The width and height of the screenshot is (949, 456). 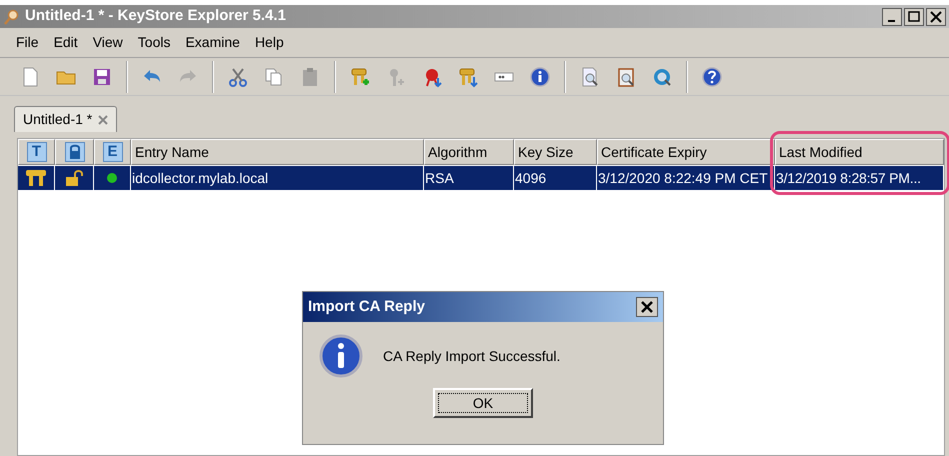 I want to click on table-cell-text: 3/12/2020 8:22:49 PM CET, so click(x=683, y=178).